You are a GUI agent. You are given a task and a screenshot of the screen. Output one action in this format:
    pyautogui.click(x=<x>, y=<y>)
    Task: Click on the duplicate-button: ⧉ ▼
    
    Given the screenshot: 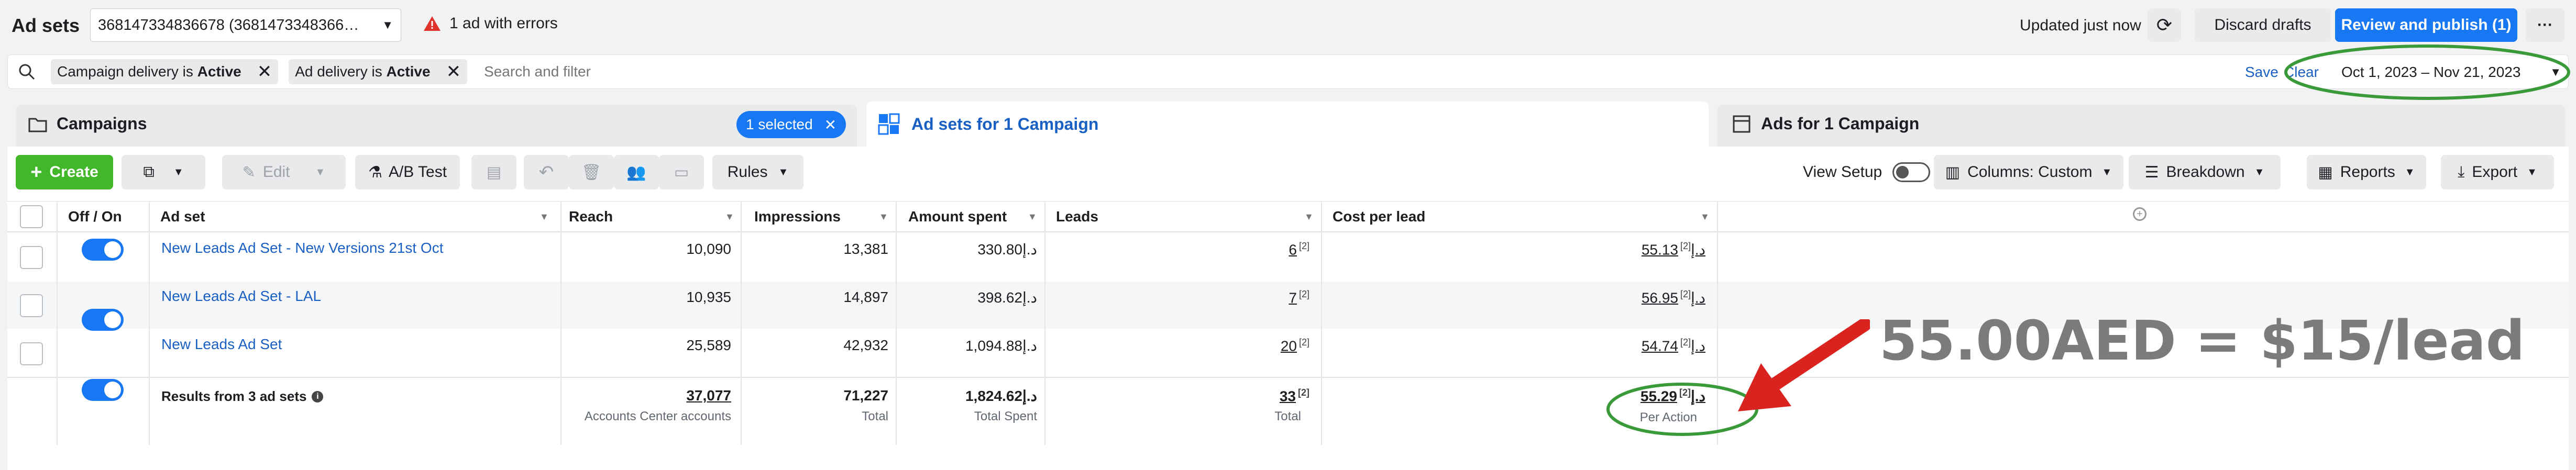 What is the action you would take?
    pyautogui.click(x=163, y=172)
    